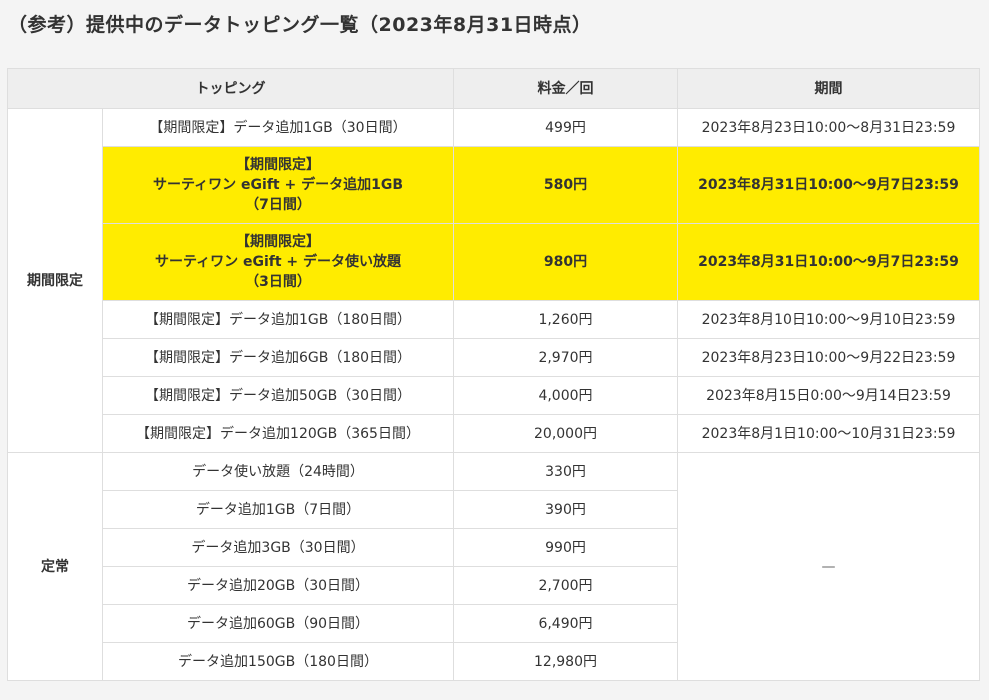 Image resolution: width=989 pixels, height=700 pixels. What do you see at coordinates (565, 509) in the screenshot?
I see `topping-price: 390円` at bounding box center [565, 509].